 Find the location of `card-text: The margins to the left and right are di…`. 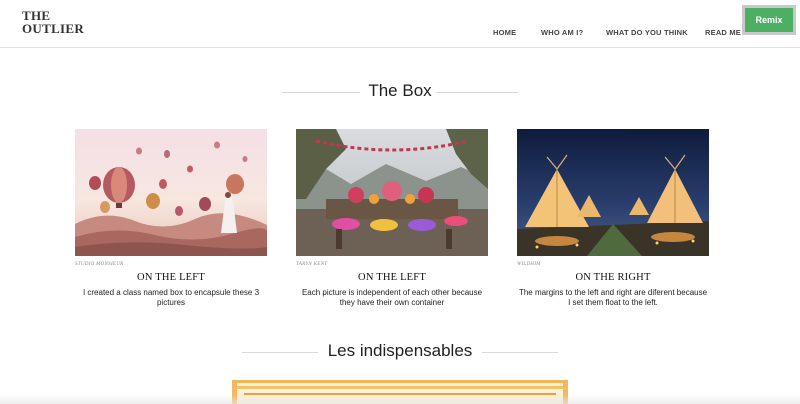

card-text: The margins to the left and right are di… is located at coordinates (613, 297).